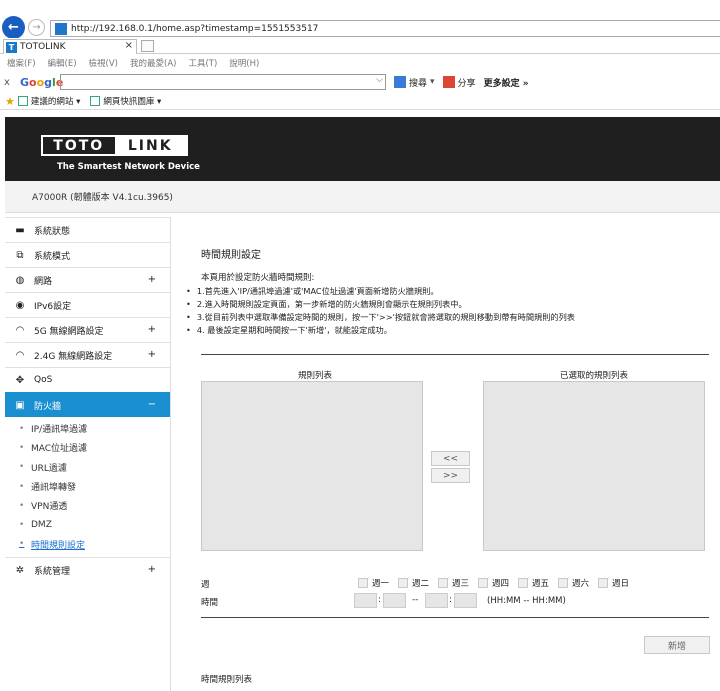  I want to click on sidebar-item-label: 系統狀態, so click(52, 231).